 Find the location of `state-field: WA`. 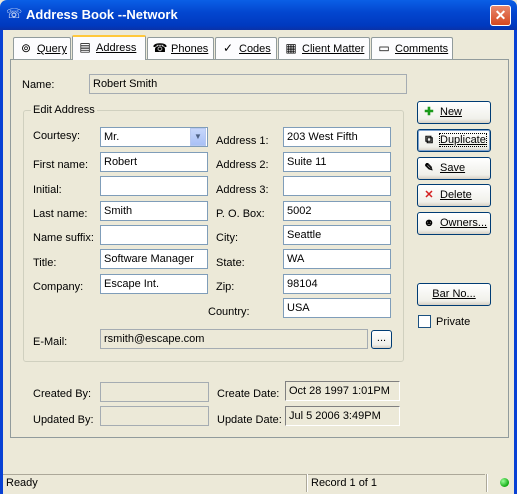

state-field: WA is located at coordinates (337, 259).